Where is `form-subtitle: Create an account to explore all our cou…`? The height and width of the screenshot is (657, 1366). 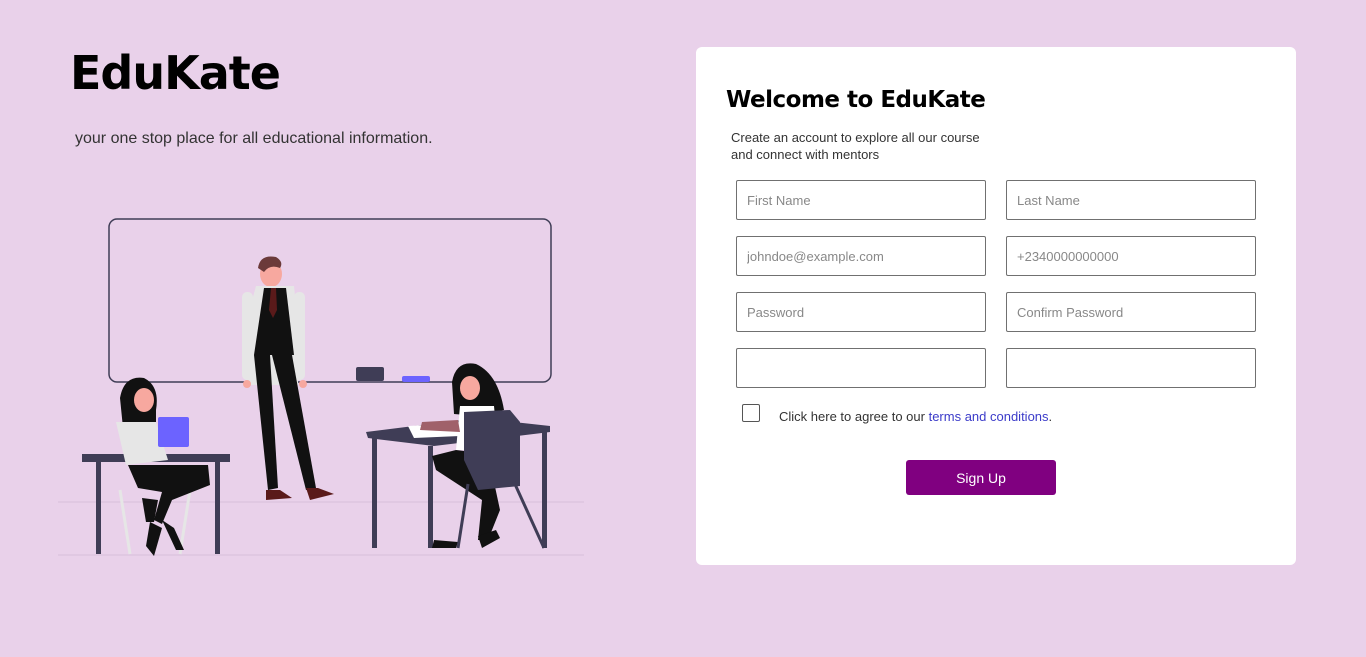 form-subtitle: Create an account to explore all our cou… is located at coordinates (855, 146).